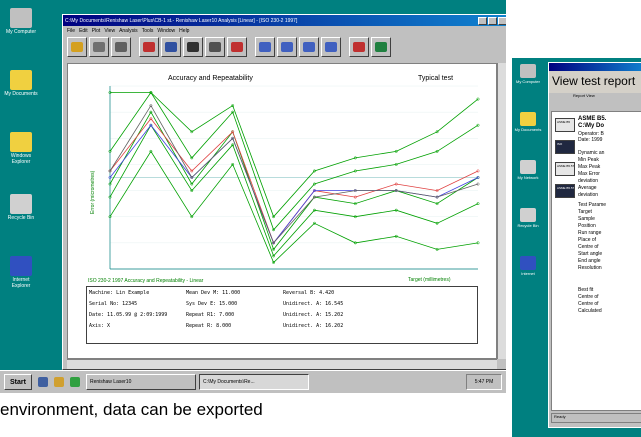 The width and height of the screenshot is (641, 437). I want to click on stats-cell: Unidirect. A: 16.545, so click(313, 303).